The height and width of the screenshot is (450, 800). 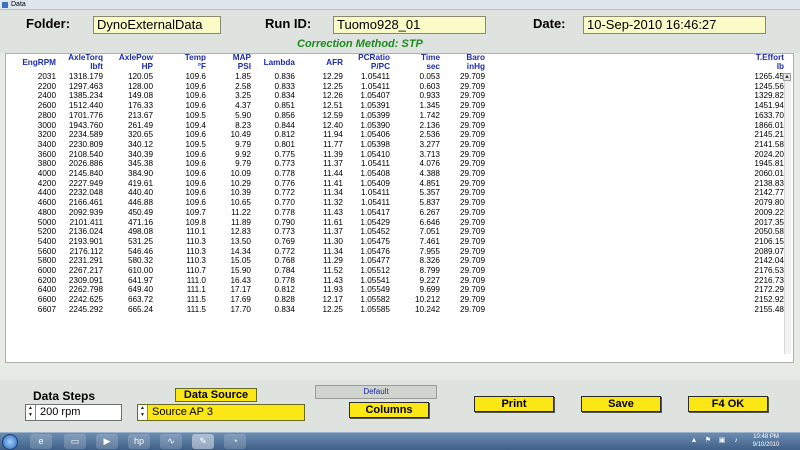 I want to click on notepad-icon: ✎, so click(x=203, y=441).